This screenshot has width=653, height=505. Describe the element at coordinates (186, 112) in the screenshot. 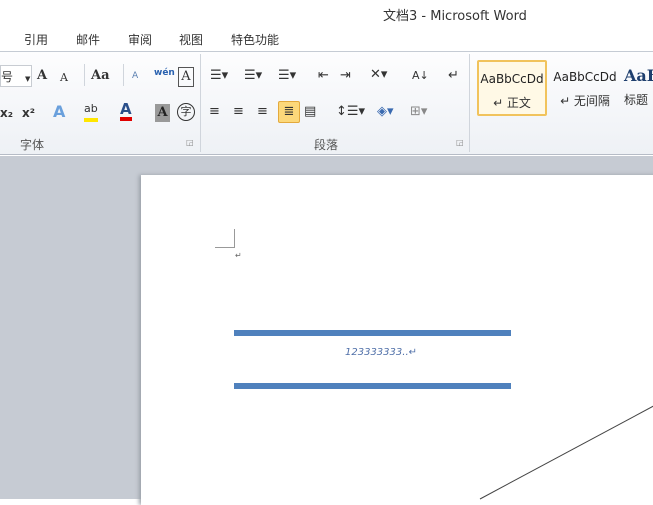

I see `enclose-characters-button: 字` at that location.